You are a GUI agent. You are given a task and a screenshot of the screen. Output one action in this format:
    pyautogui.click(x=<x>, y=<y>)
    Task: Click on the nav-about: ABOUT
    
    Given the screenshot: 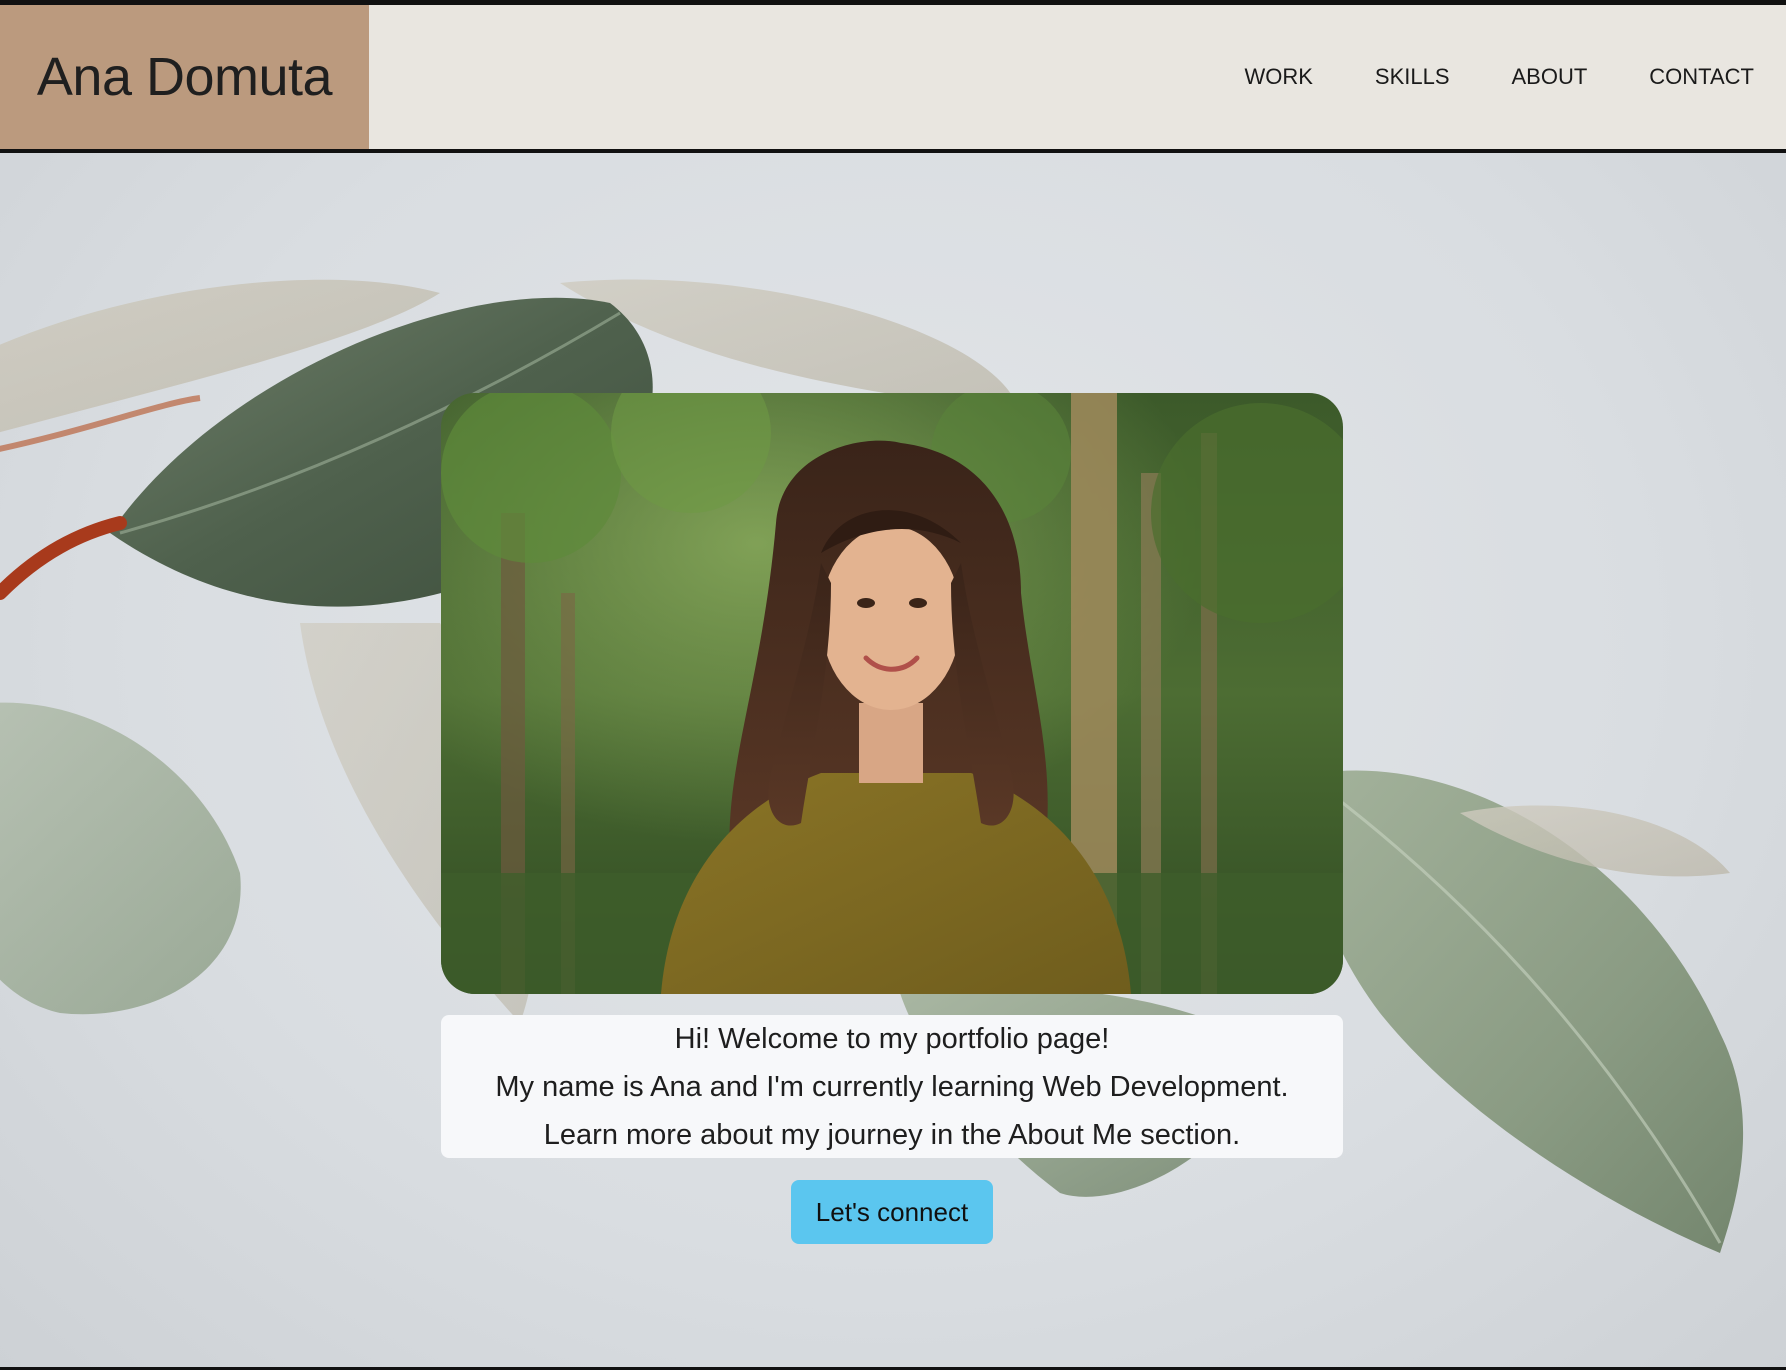 What is the action you would take?
    pyautogui.click(x=1550, y=77)
    